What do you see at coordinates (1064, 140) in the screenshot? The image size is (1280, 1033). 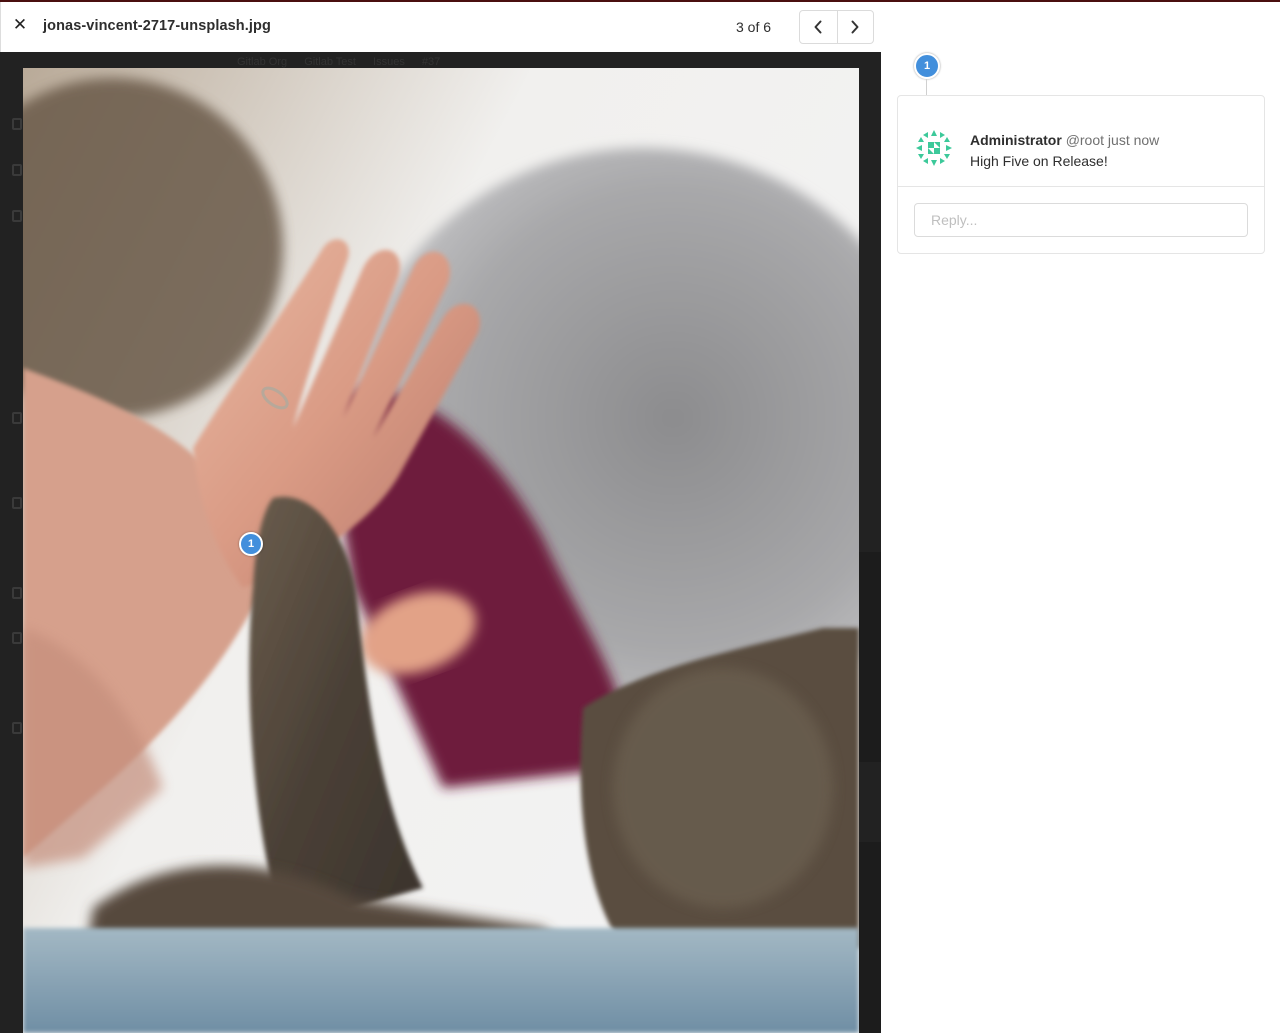 I see `note-header: Administrator @root just now` at bounding box center [1064, 140].